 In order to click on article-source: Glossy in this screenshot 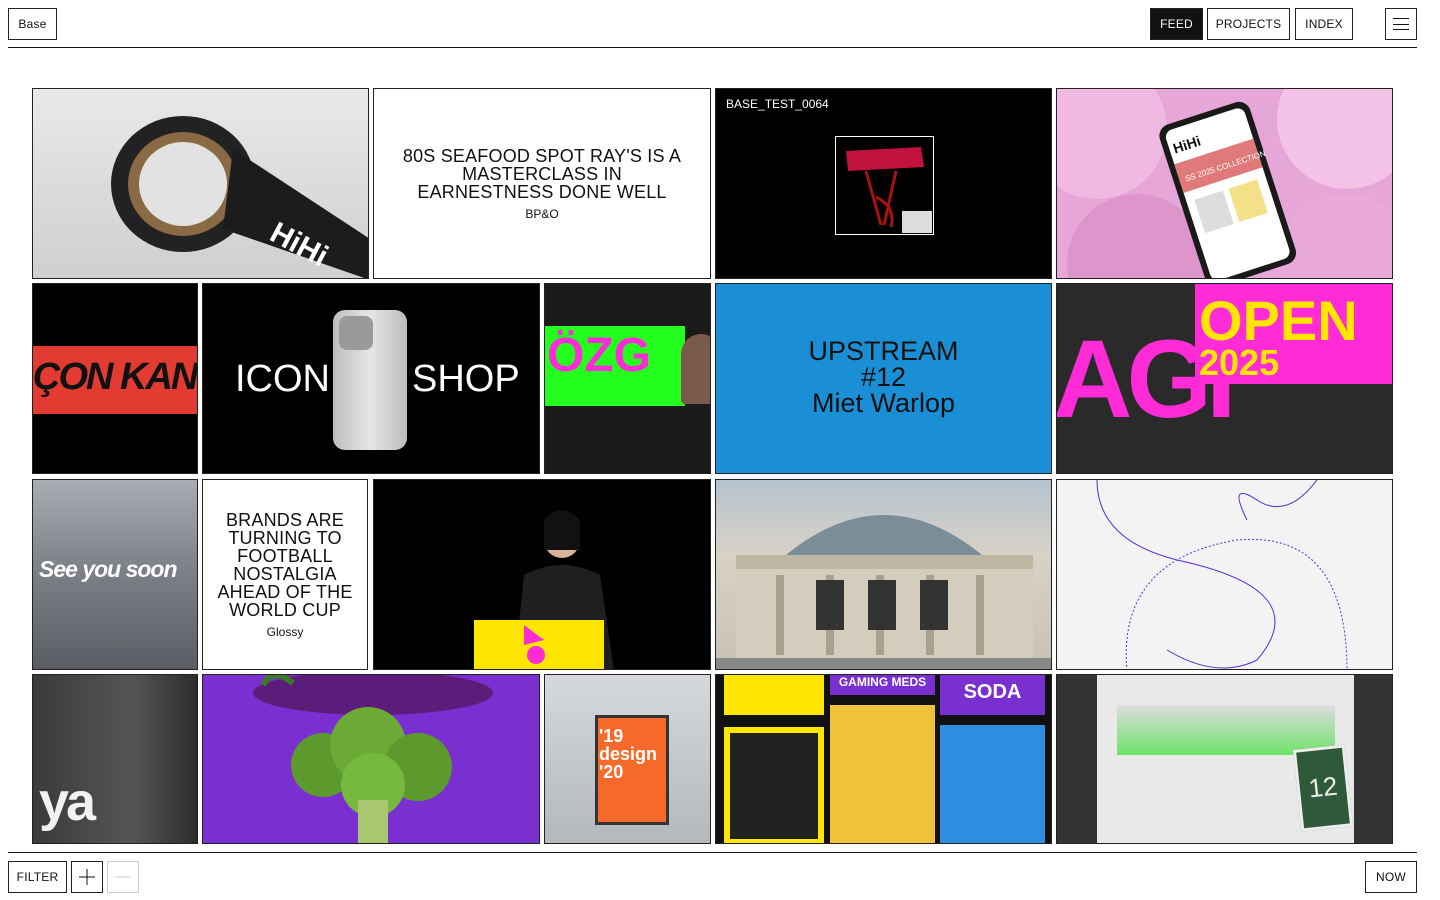, I will do `click(285, 631)`.